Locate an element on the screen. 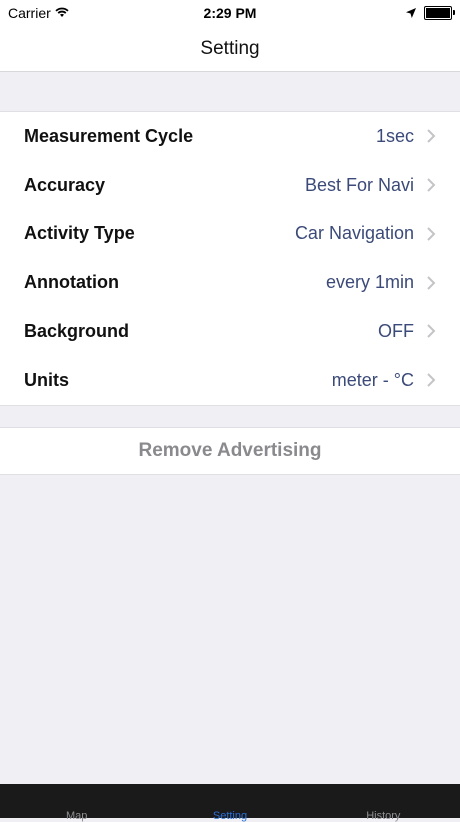  setting-row-units: Units meter - °C is located at coordinates (230, 380).